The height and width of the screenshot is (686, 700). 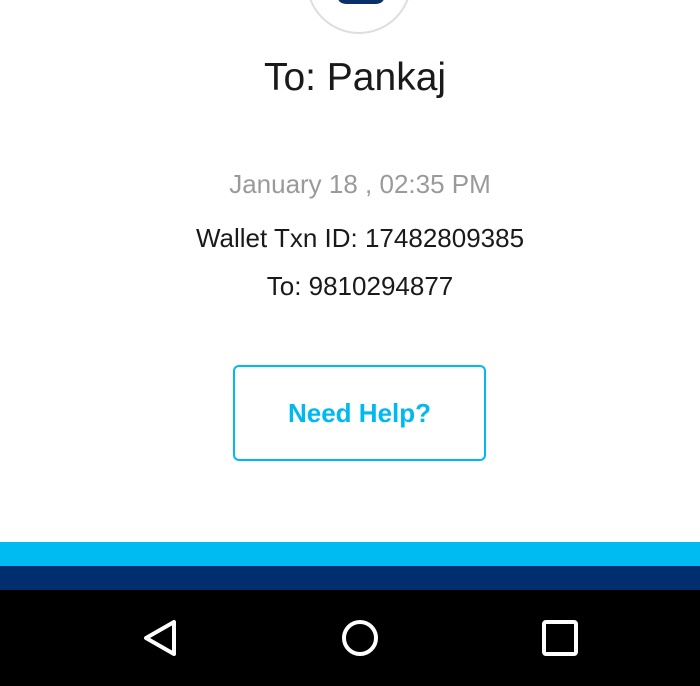 I want to click on recipient-number: To: 9810294877, so click(x=360, y=286).